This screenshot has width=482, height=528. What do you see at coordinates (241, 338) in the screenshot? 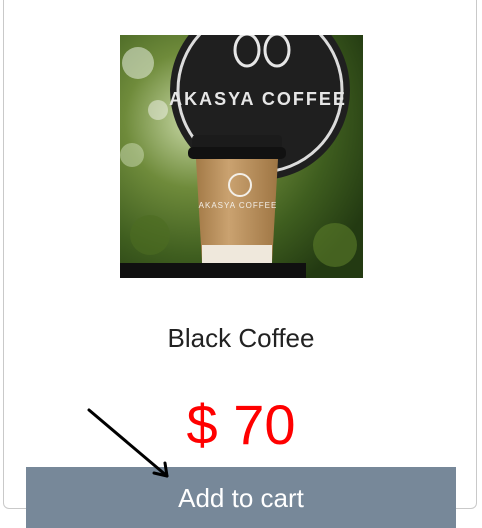
I see `product-name: Black Coffee` at bounding box center [241, 338].